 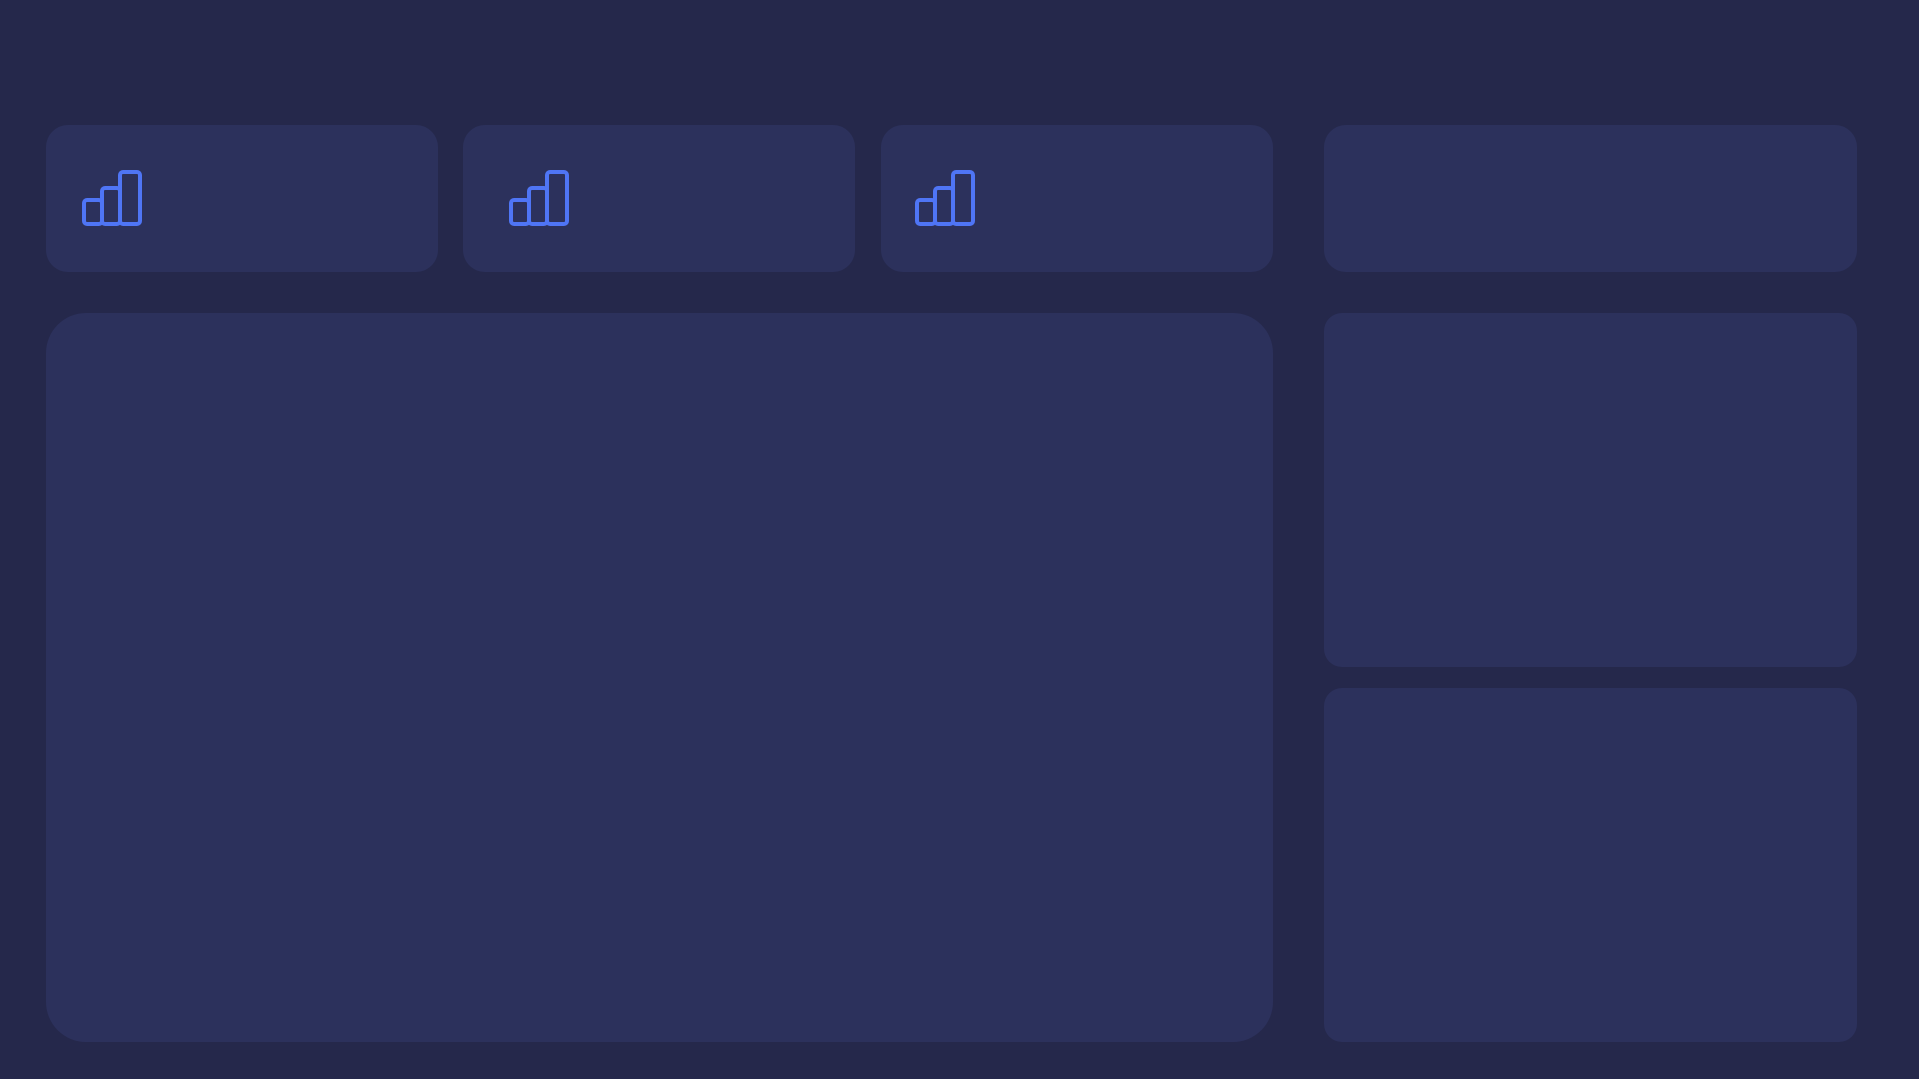 What do you see at coordinates (1590, 490) in the screenshot?
I see `side-panel-middle` at bounding box center [1590, 490].